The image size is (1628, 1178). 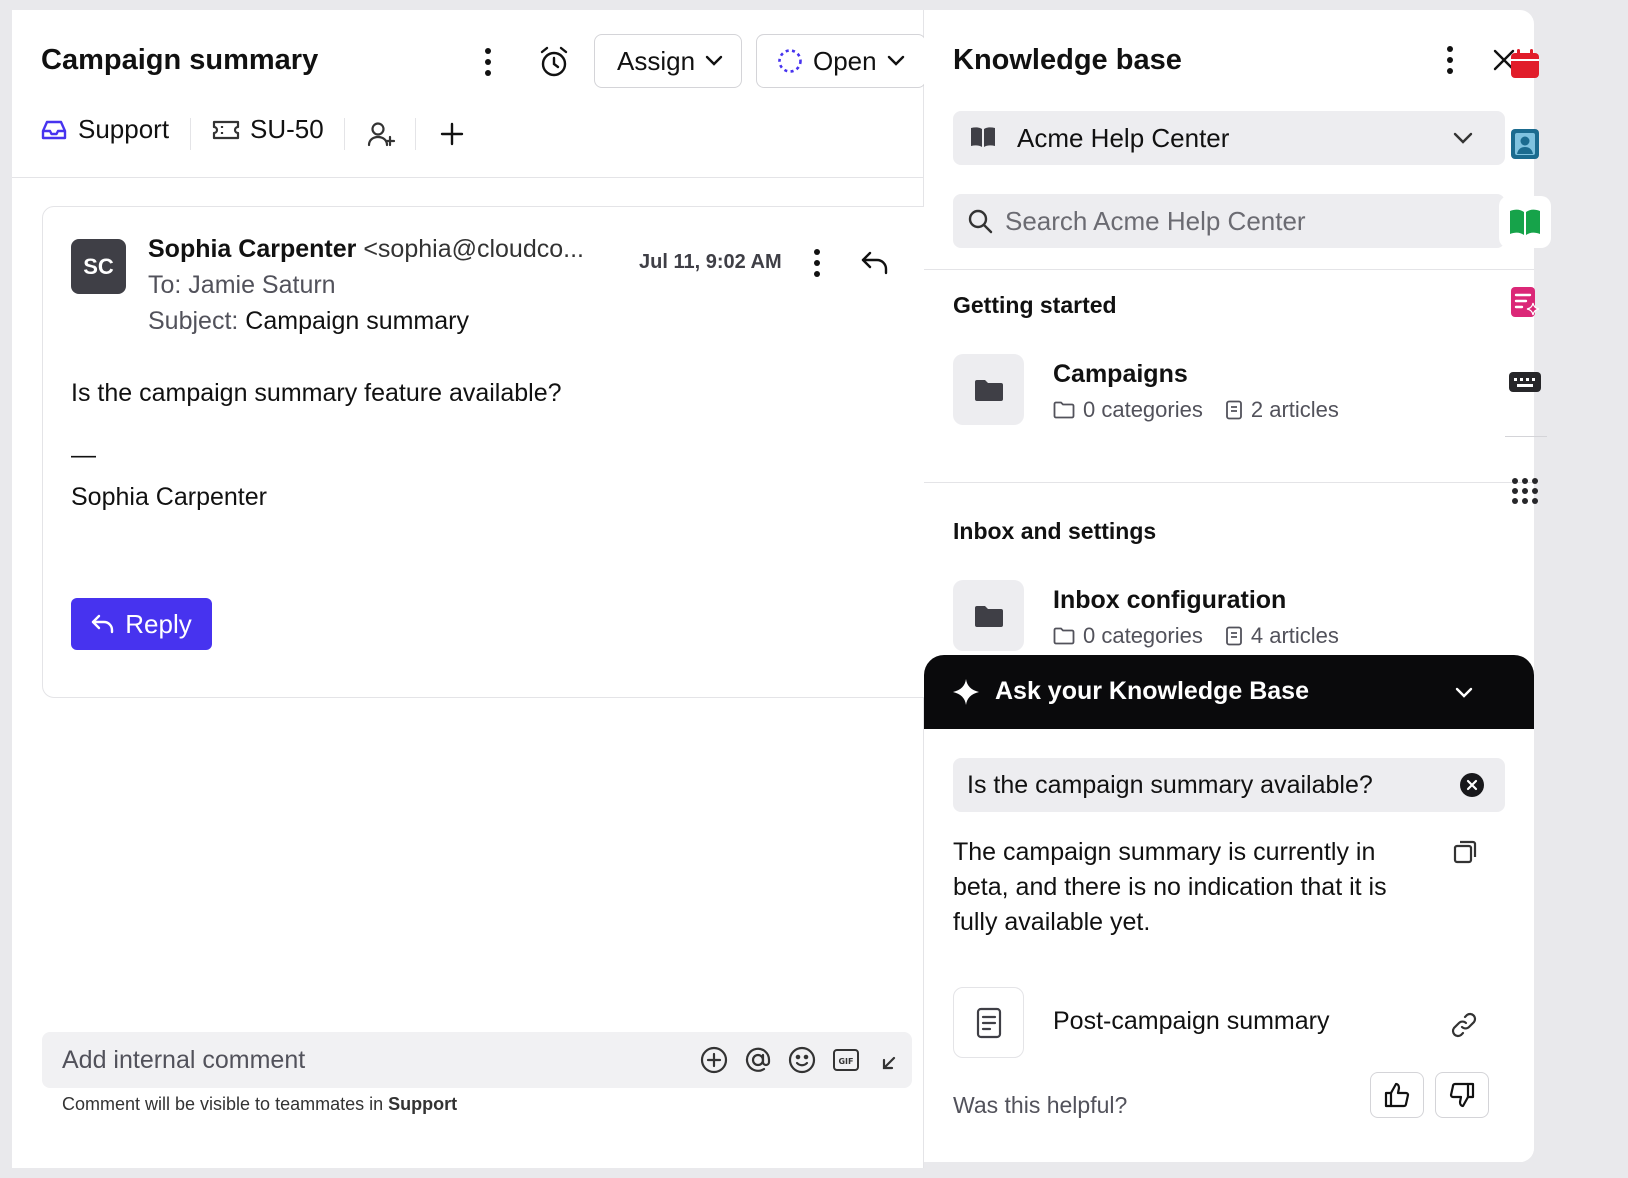 I want to click on expand-composer-button, so click(x=892, y=1060).